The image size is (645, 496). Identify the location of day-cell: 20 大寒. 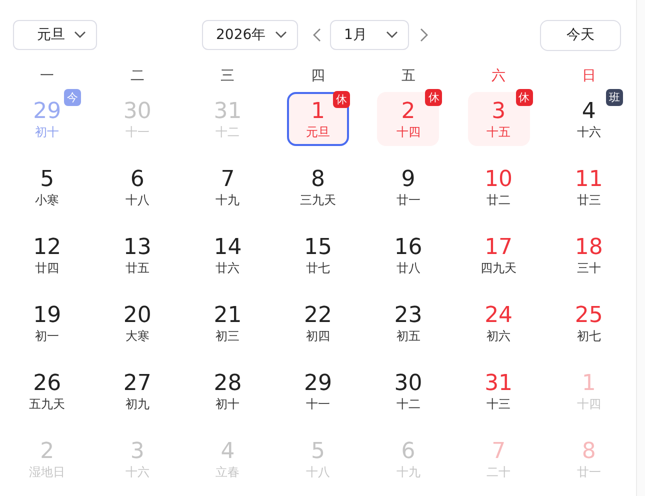
(137, 323).